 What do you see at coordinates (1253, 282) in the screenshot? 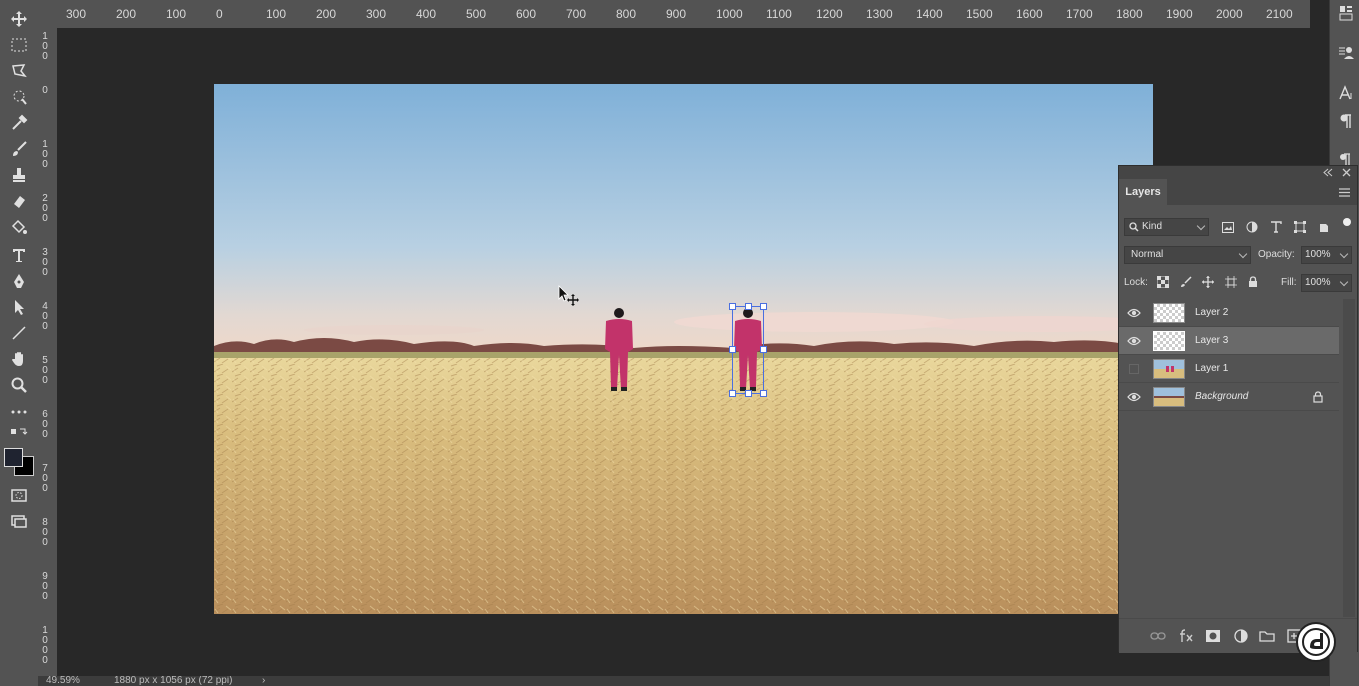
I see `lock-all-icon` at bounding box center [1253, 282].